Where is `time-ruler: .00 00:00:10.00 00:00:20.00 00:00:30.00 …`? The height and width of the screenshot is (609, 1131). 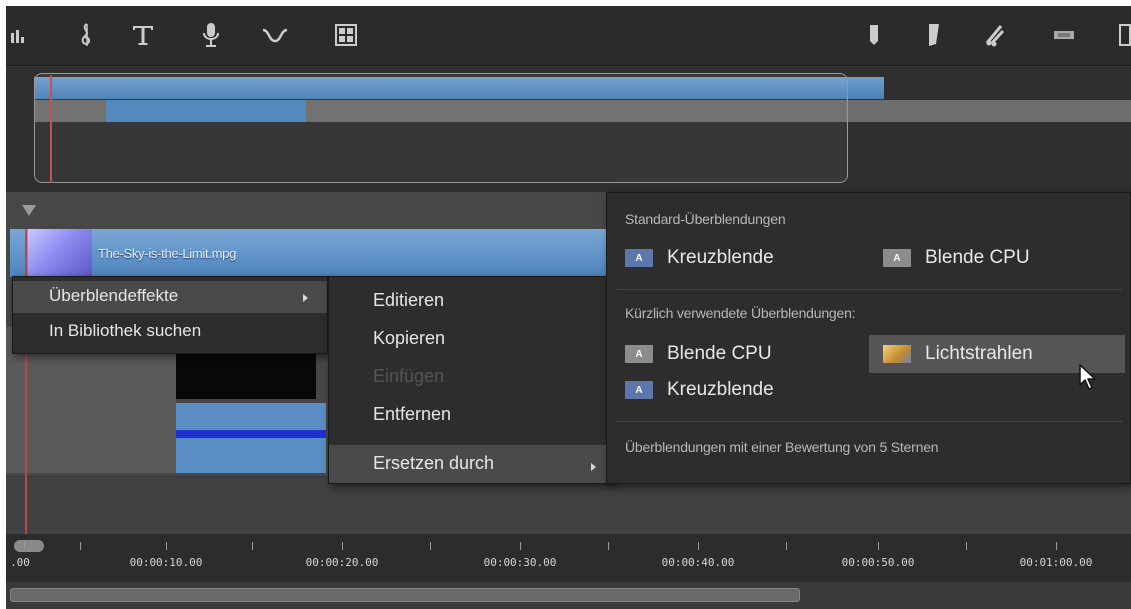
time-ruler: .00 00:00:10.00 00:00:20.00 00:00:30.00 … is located at coordinates (568, 558).